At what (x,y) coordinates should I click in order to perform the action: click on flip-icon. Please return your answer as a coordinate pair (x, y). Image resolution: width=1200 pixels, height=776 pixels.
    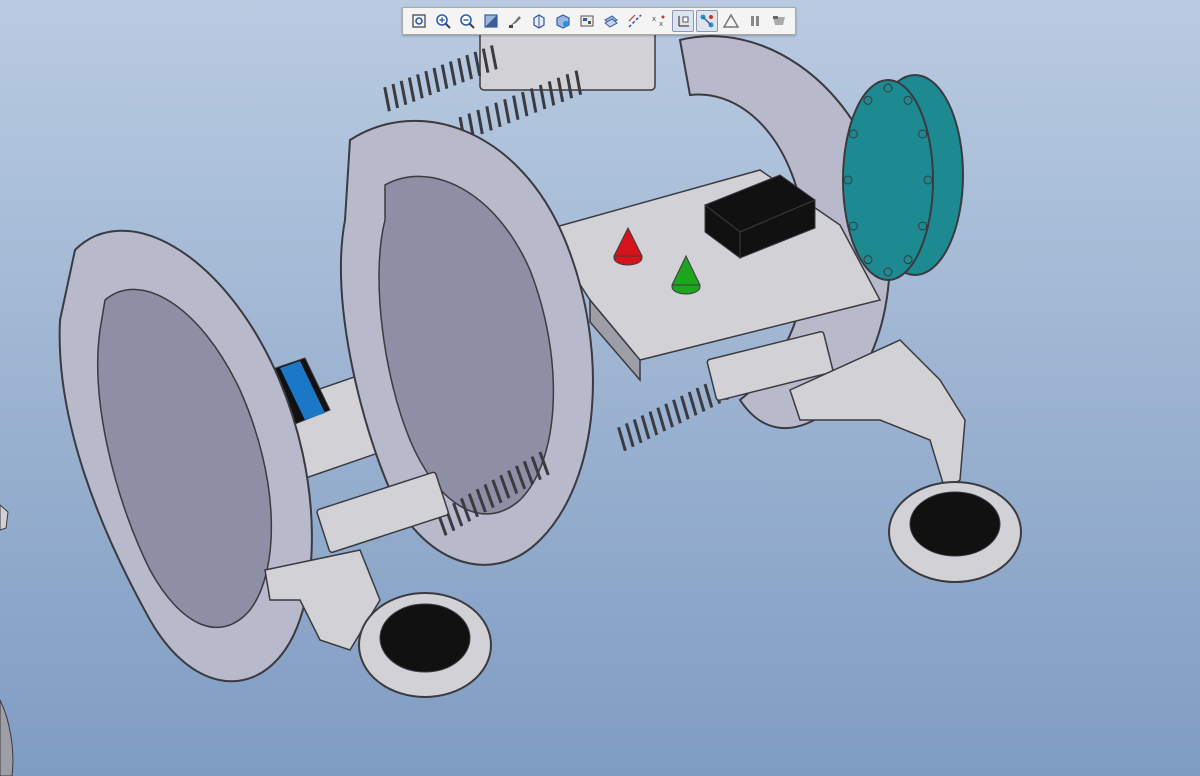
    Looking at the image, I should click on (779, 20).